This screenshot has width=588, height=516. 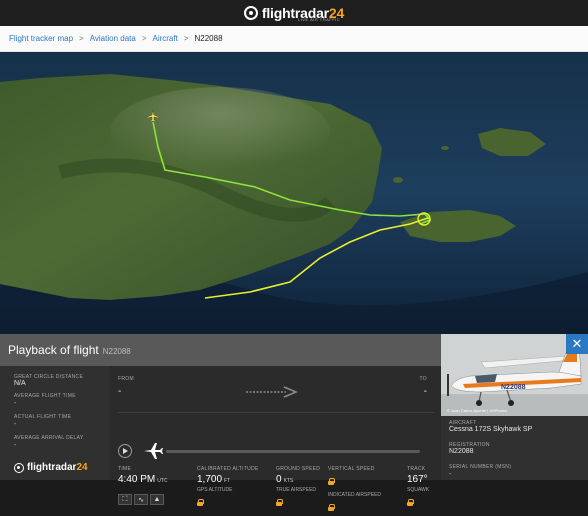 I want to click on logo-tagline: LIVE AIR TRAFFIC, so click(x=319, y=19).